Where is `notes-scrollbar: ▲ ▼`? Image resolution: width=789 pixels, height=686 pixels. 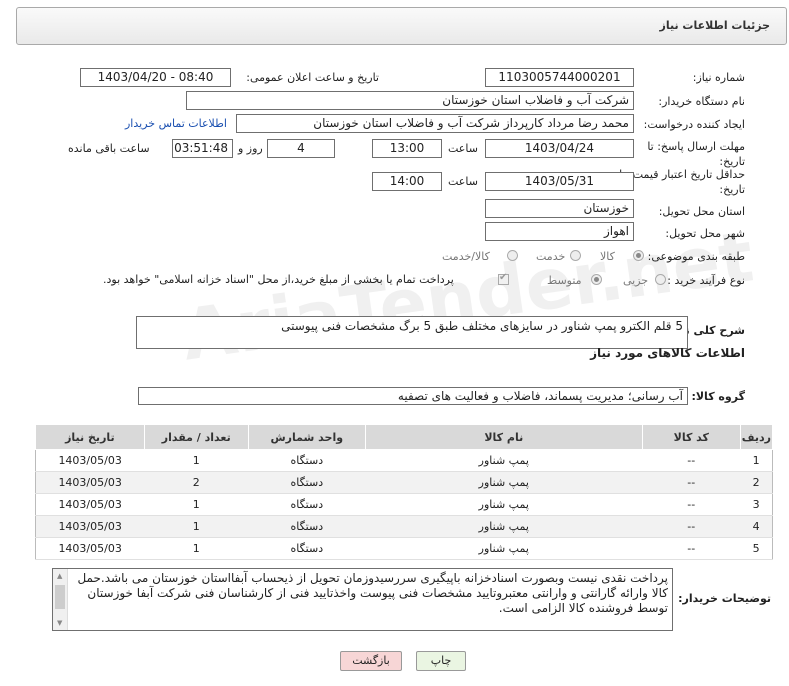
notes-scrollbar: ▲ ▼ is located at coordinates (60, 599).